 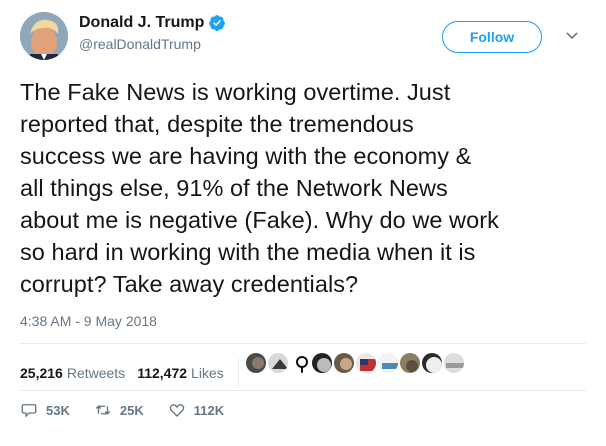 I want to click on tweet-actions: 53K 25K 112K, so click(x=134, y=410).